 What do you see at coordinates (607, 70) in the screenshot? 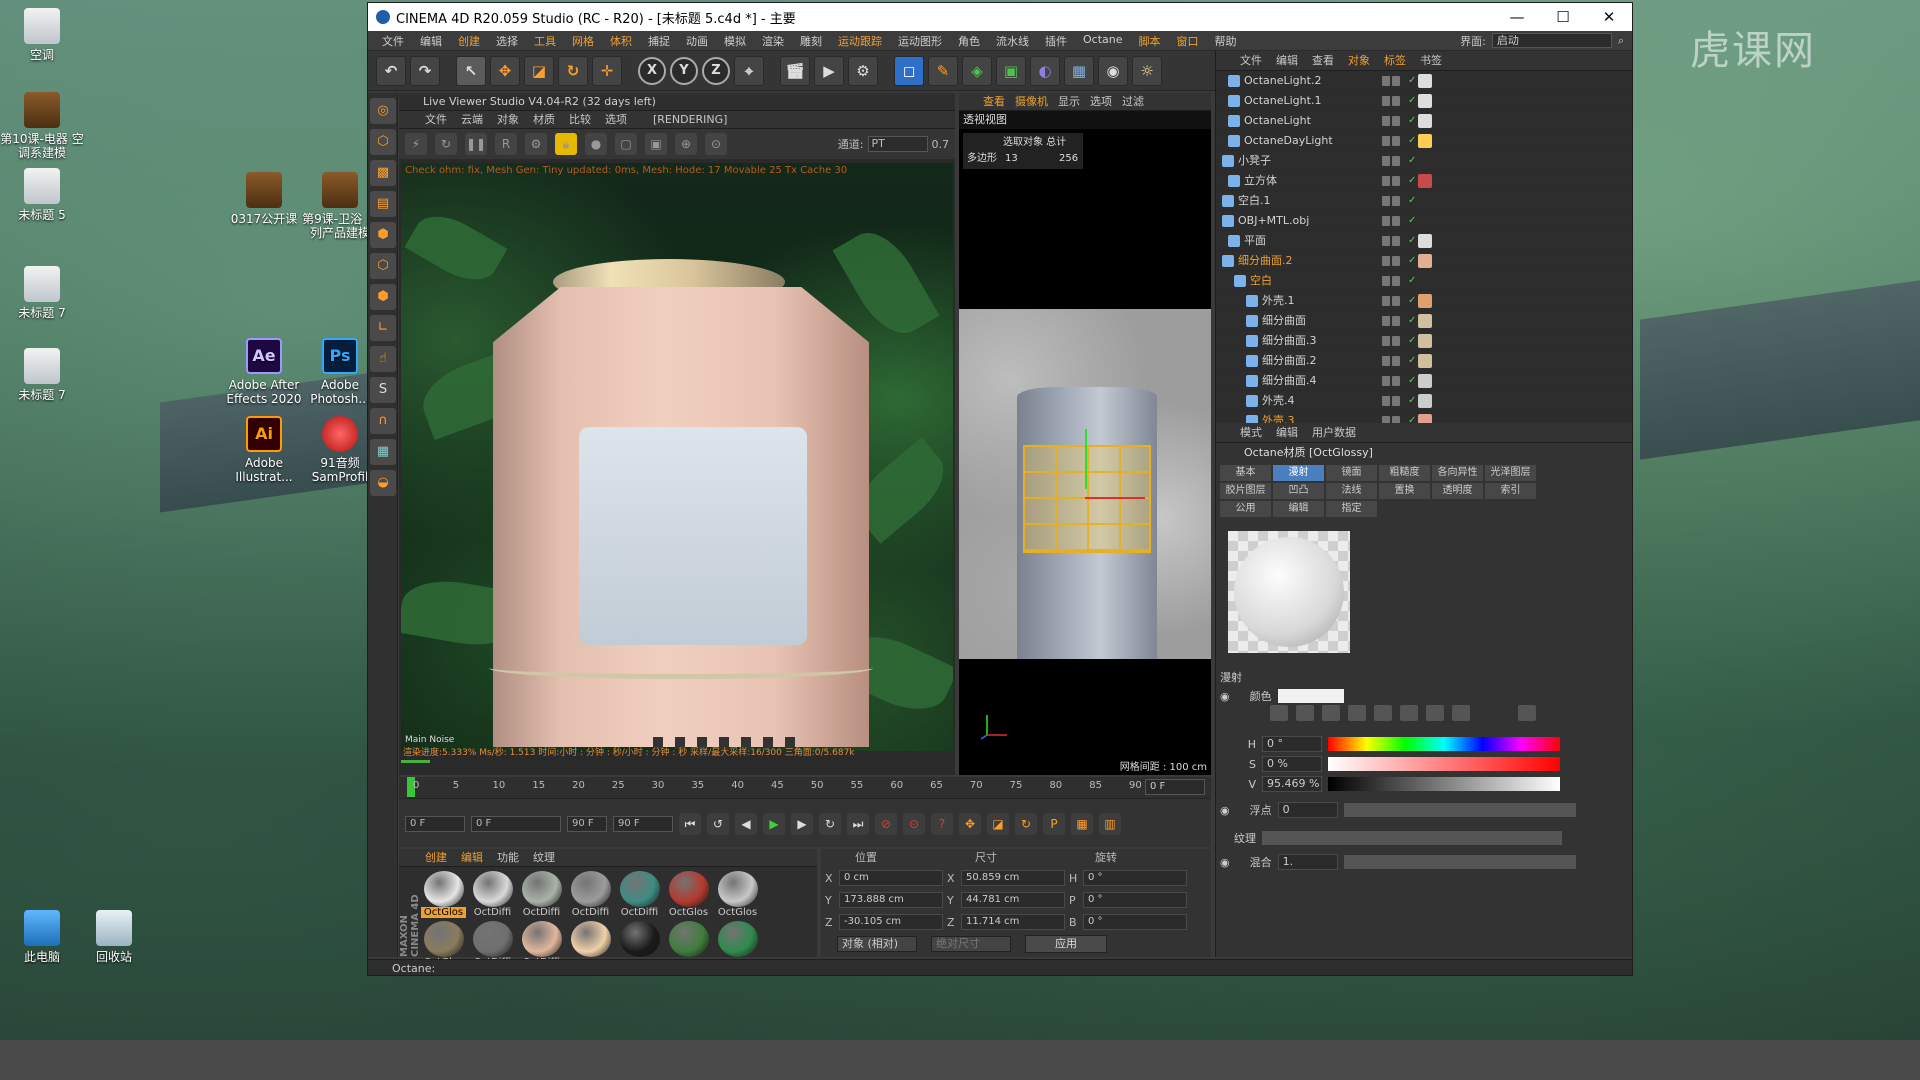
I see `transform-tool-icon: ✛` at bounding box center [607, 70].